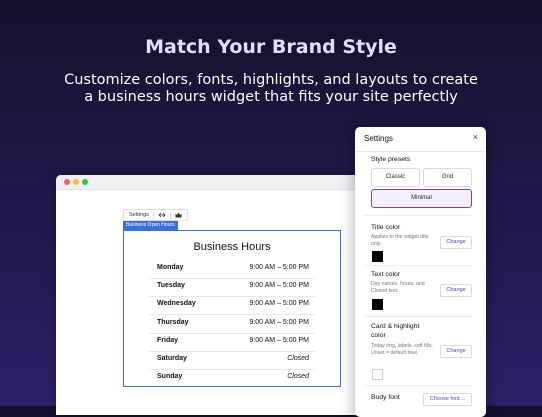 The width and height of the screenshot is (542, 417). Describe the element at coordinates (168, 340) in the screenshot. I see `day-name: Friday` at that location.